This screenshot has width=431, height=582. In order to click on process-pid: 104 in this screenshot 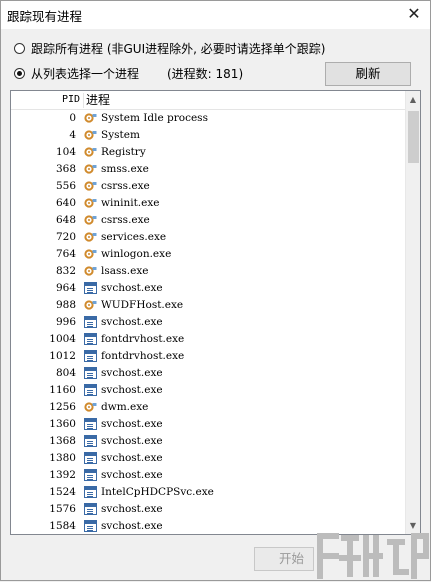, I will do `click(65, 152)`.